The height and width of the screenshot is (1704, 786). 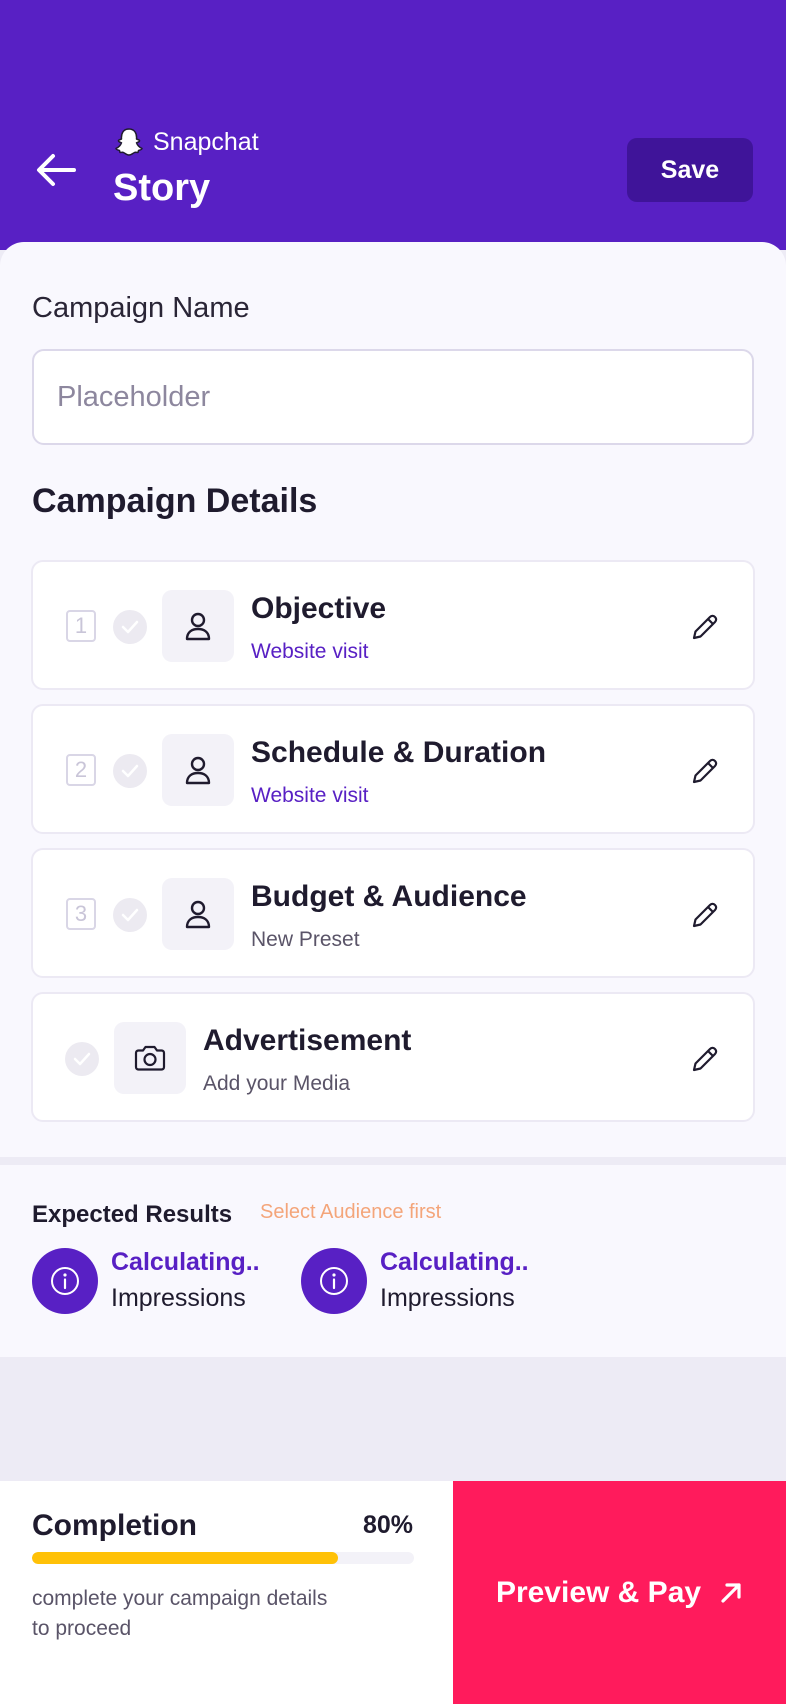 I want to click on step-number: 3, so click(x=81, y=914).